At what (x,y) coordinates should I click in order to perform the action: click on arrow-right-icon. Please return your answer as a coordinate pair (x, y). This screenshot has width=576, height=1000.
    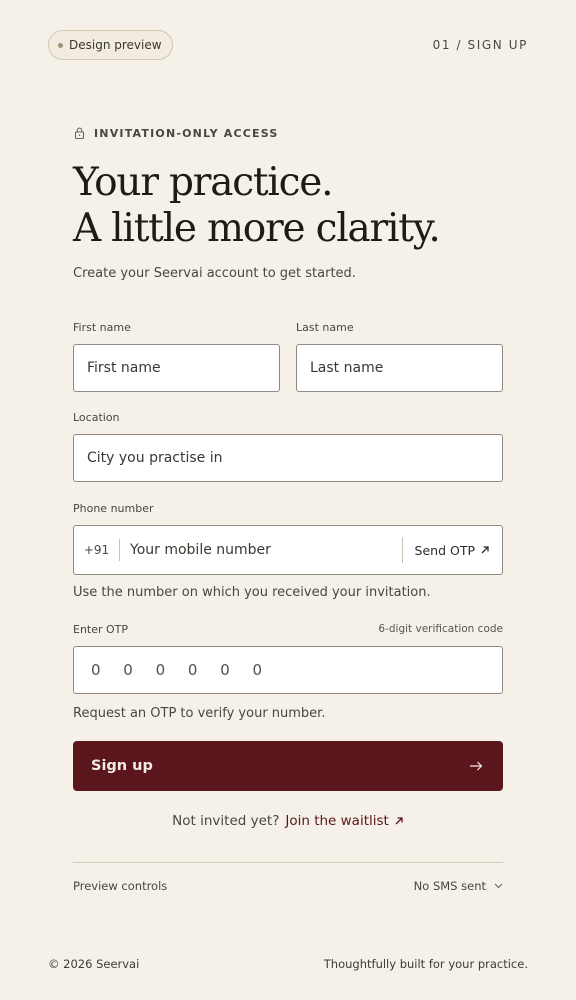
    Looking at the image, I should click on (476, 766).